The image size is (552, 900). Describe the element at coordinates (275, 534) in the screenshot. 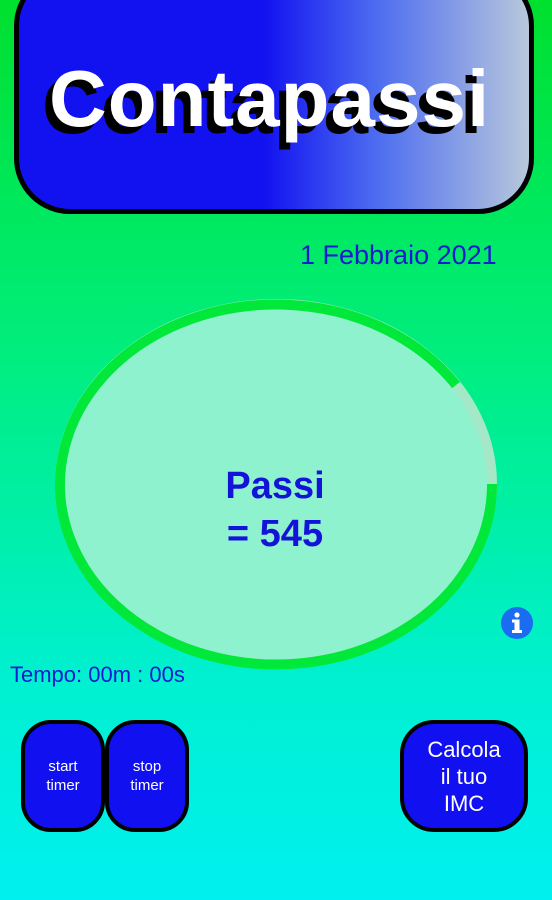

I see `steps-value: = 545` at that location.